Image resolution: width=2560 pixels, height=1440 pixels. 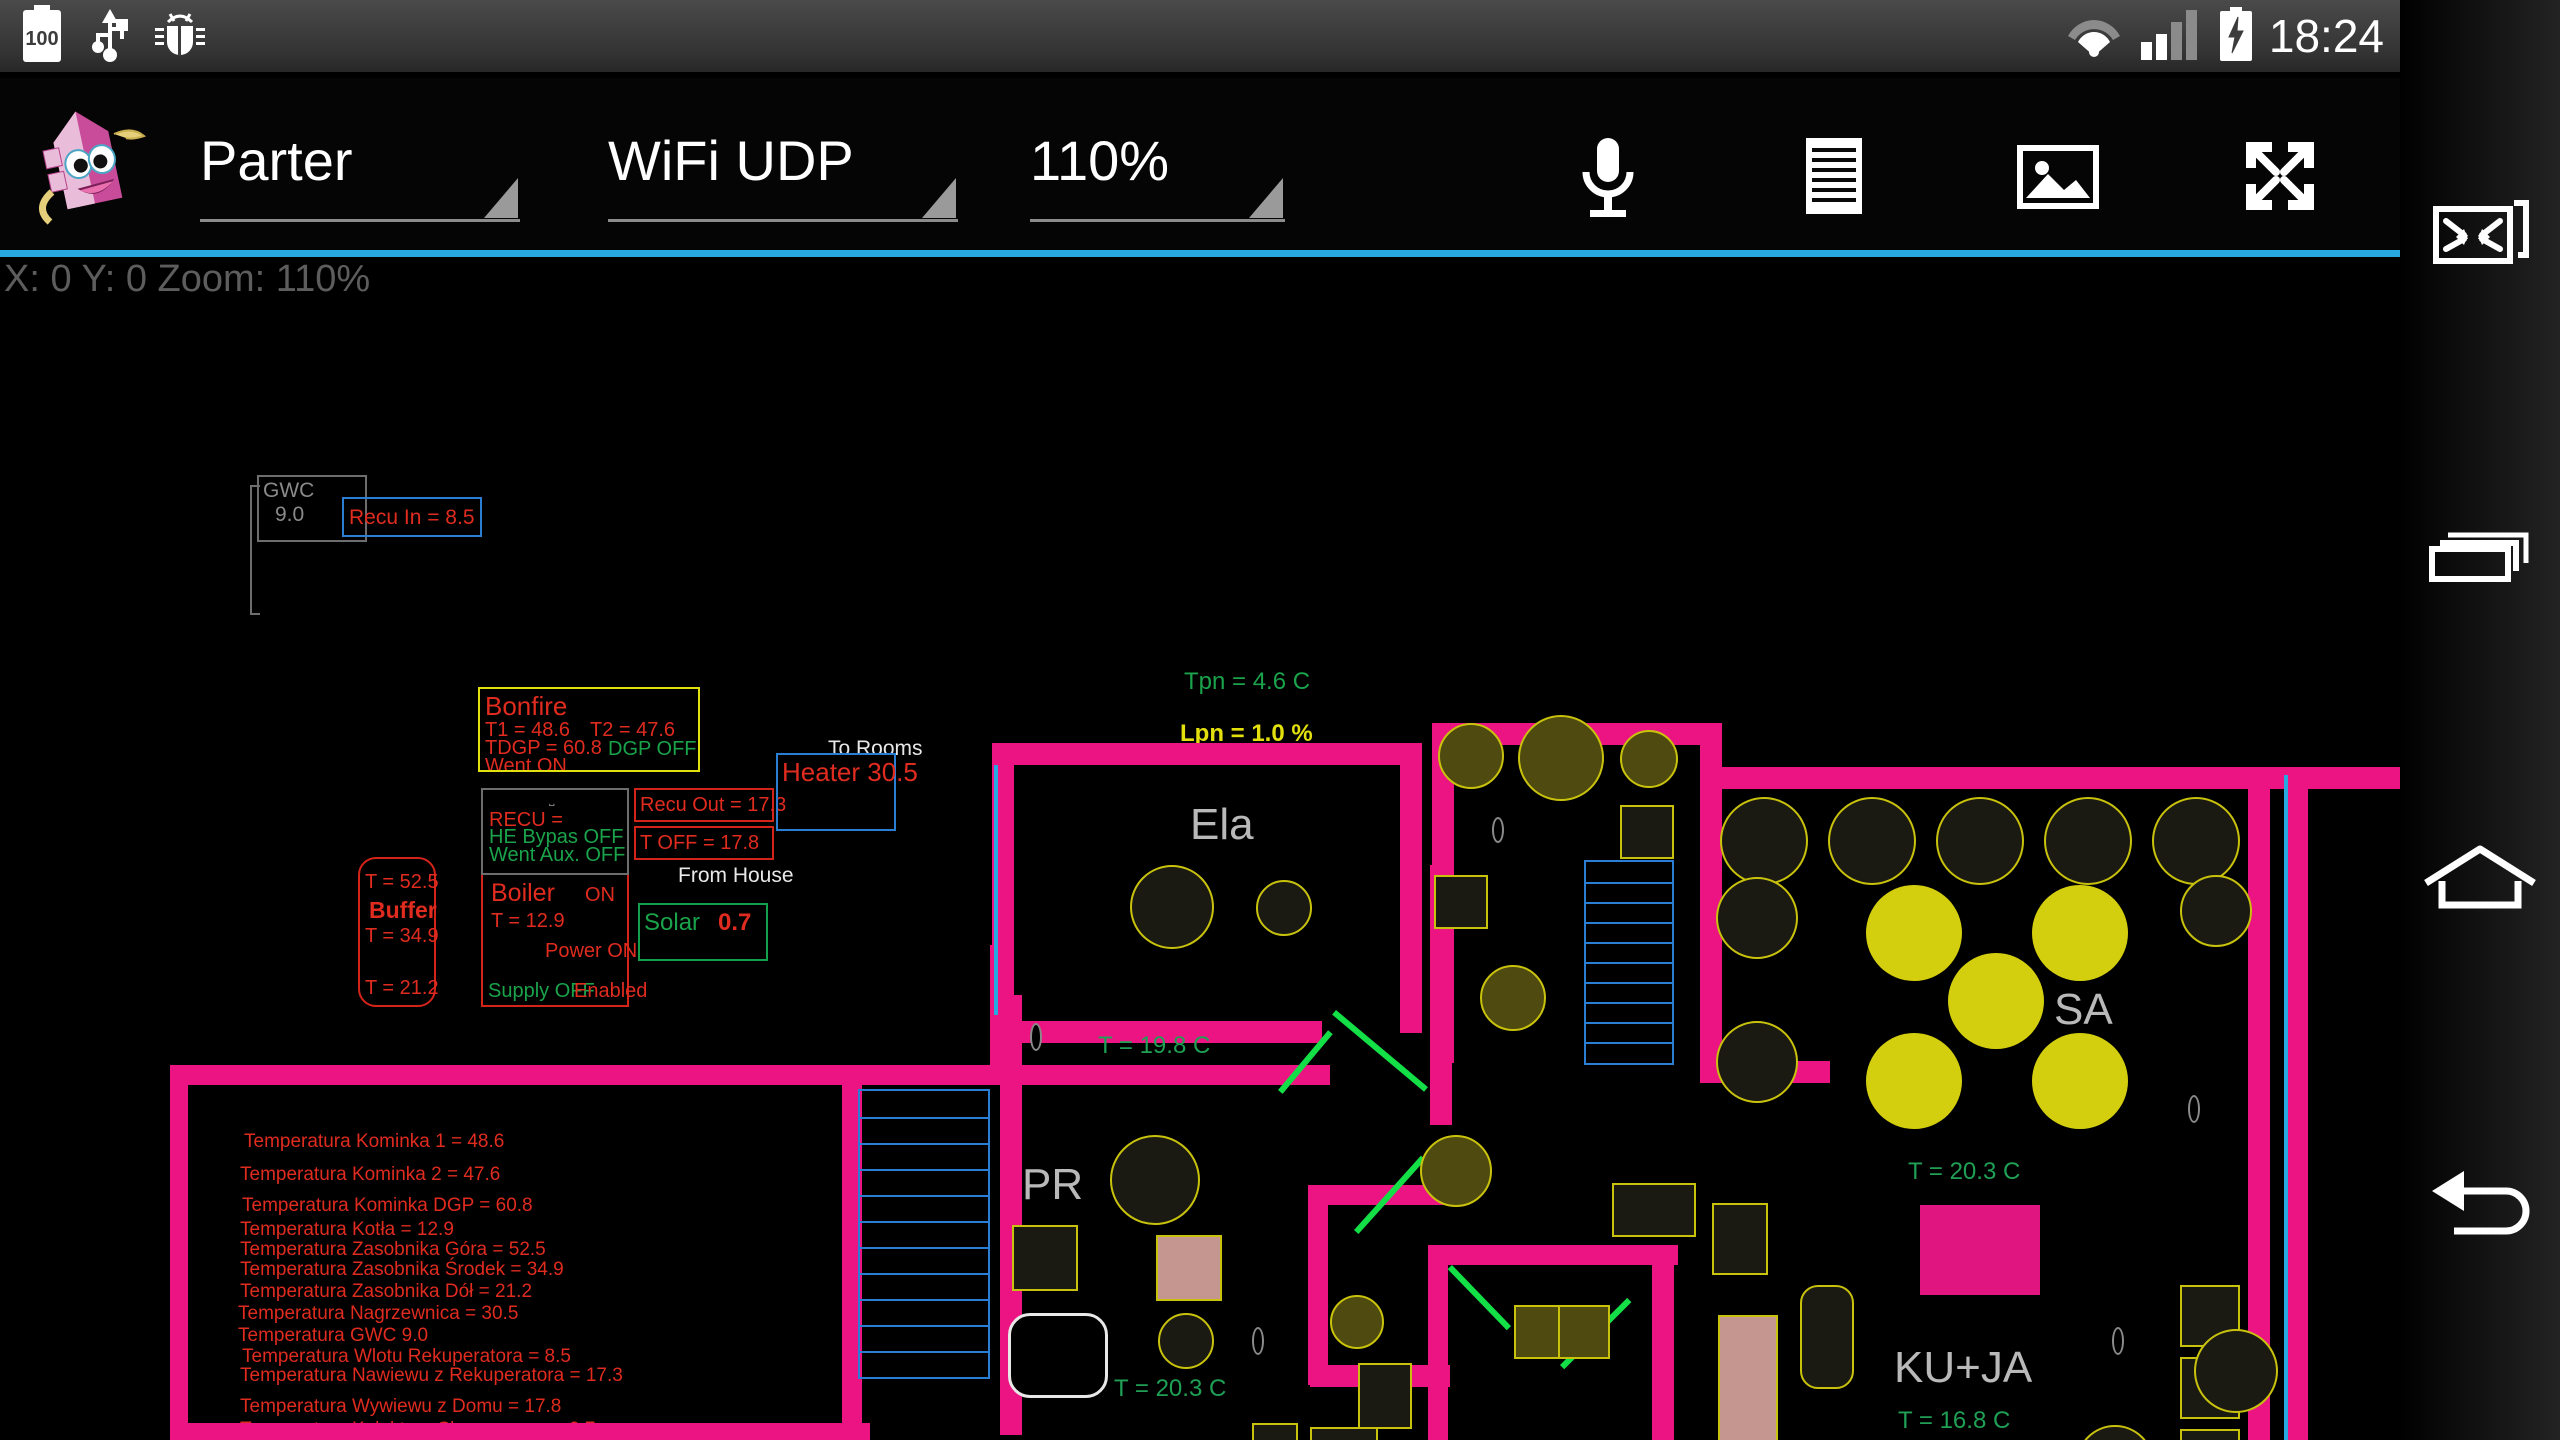 I want to click on duct, so click(x=2286, y=1107).